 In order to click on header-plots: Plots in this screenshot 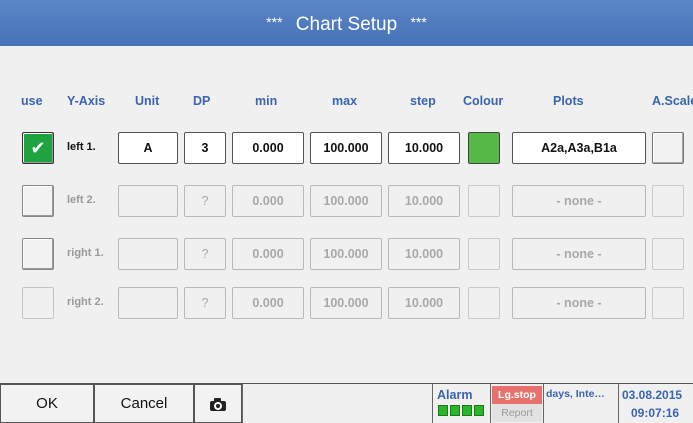, I will do `click(568, 101)`.